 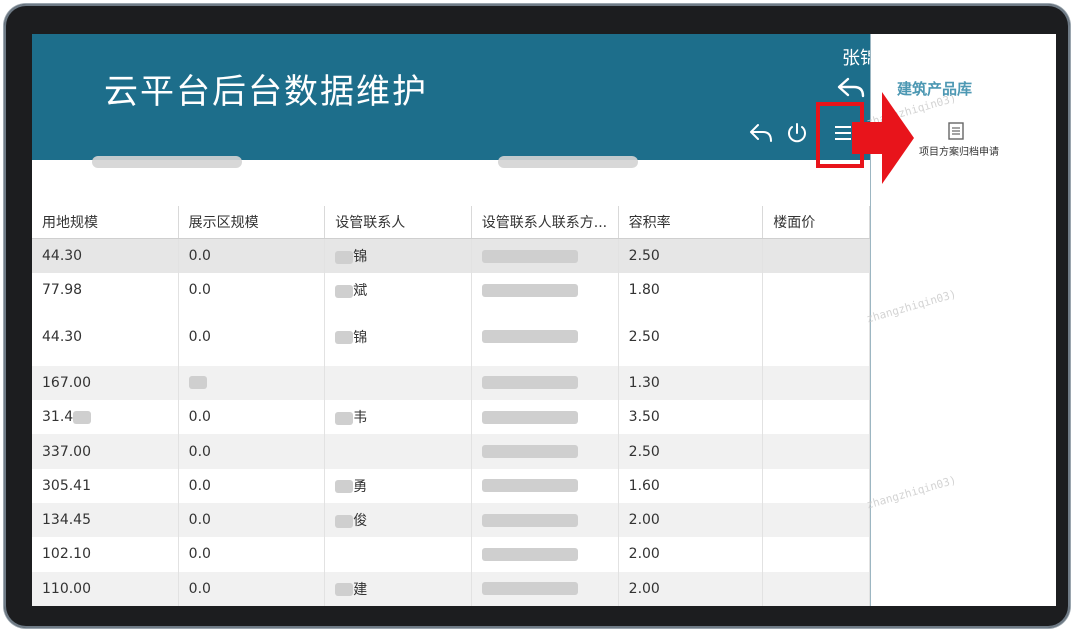 What do you see at coordinates (797, 133) in the screenshot?
I see `power-icon` at bounding box center [797, 133].